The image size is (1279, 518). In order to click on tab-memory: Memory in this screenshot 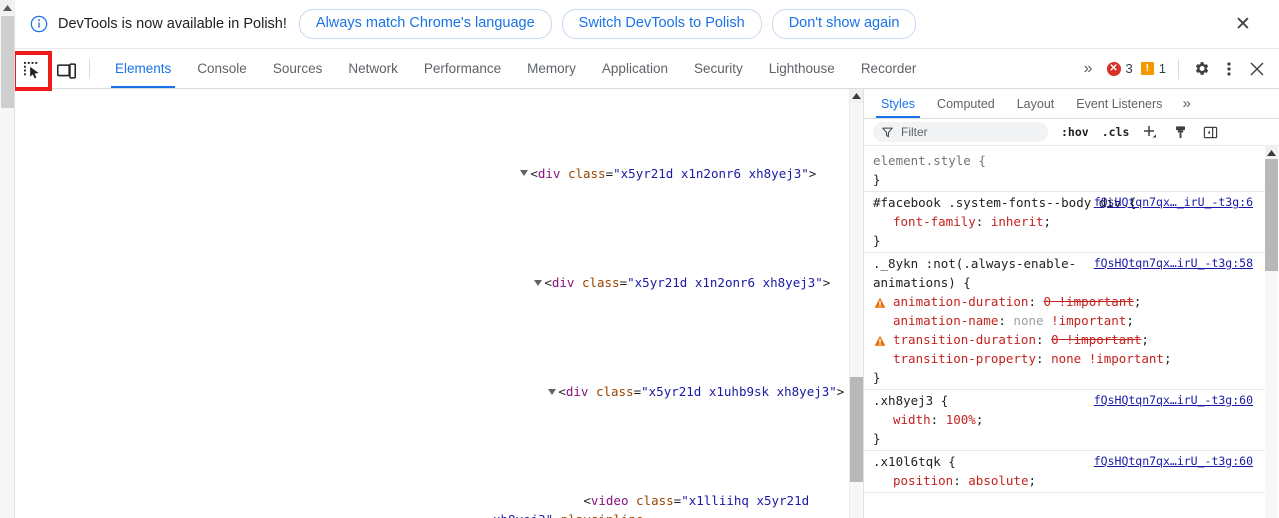, I will do `click(551, 68)`.